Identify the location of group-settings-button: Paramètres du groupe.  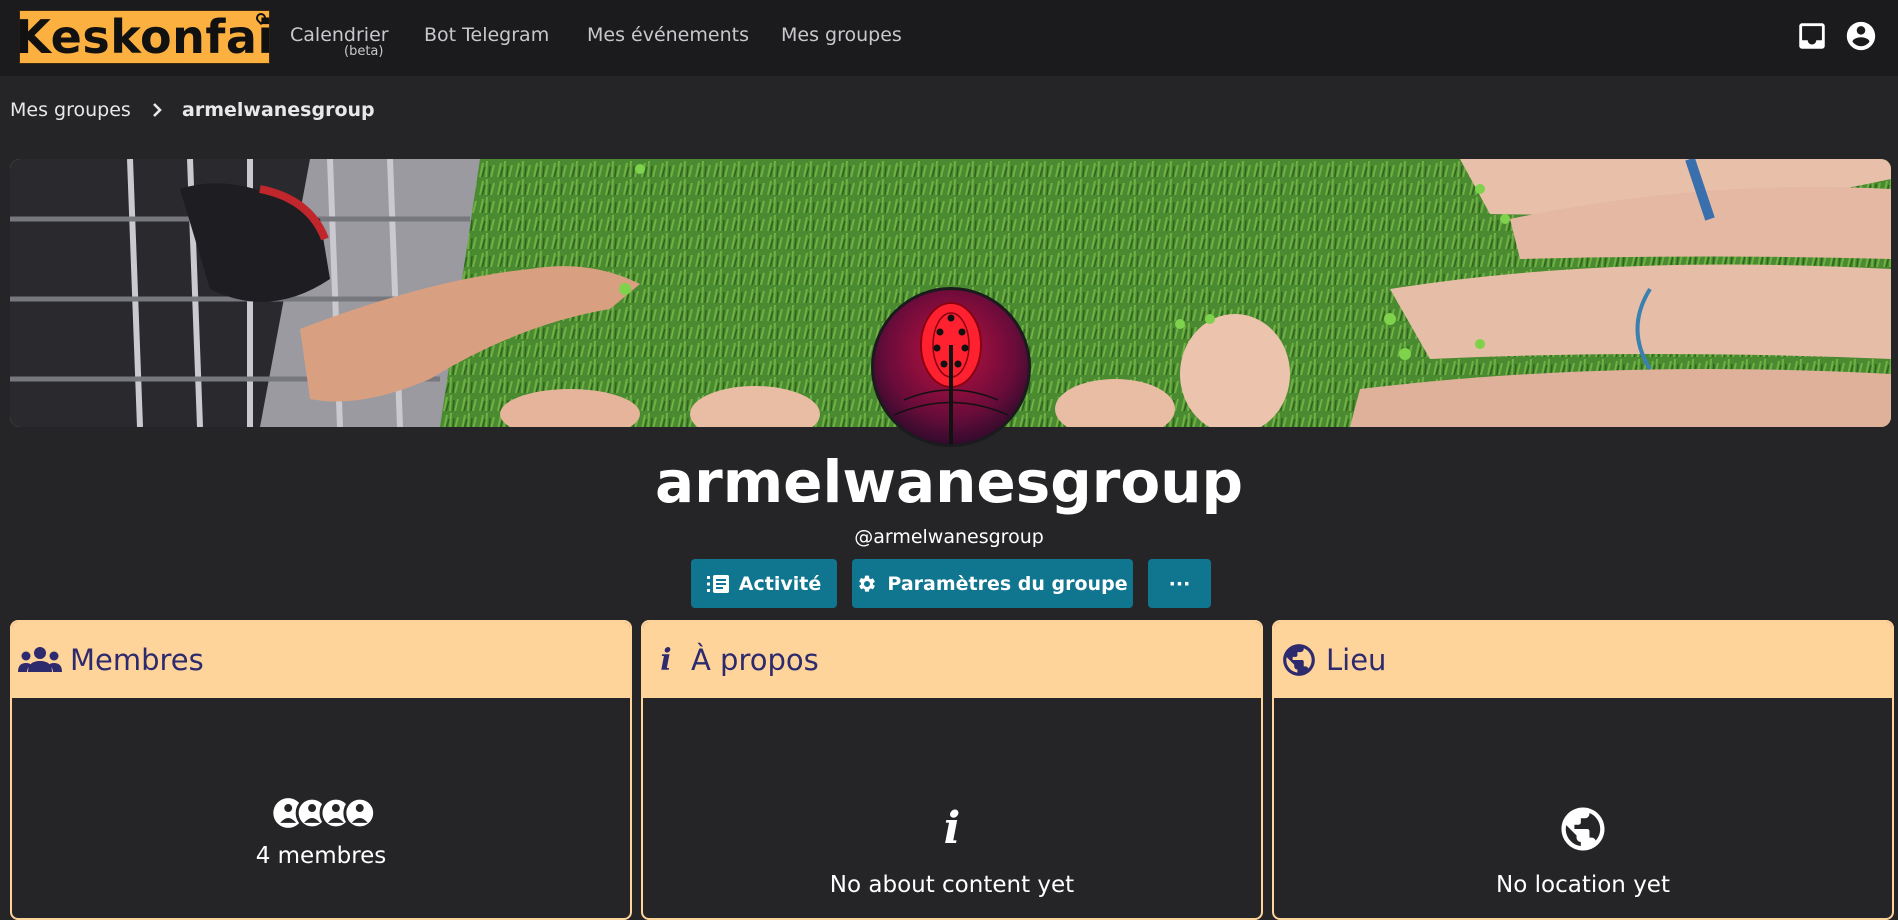
(992, 583).